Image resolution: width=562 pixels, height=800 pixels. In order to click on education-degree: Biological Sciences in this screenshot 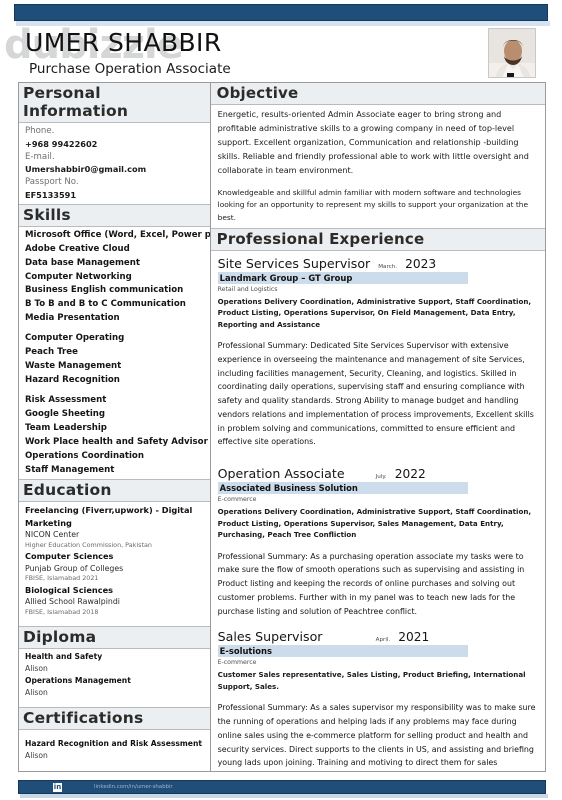, I will do `click(69, 589)`.